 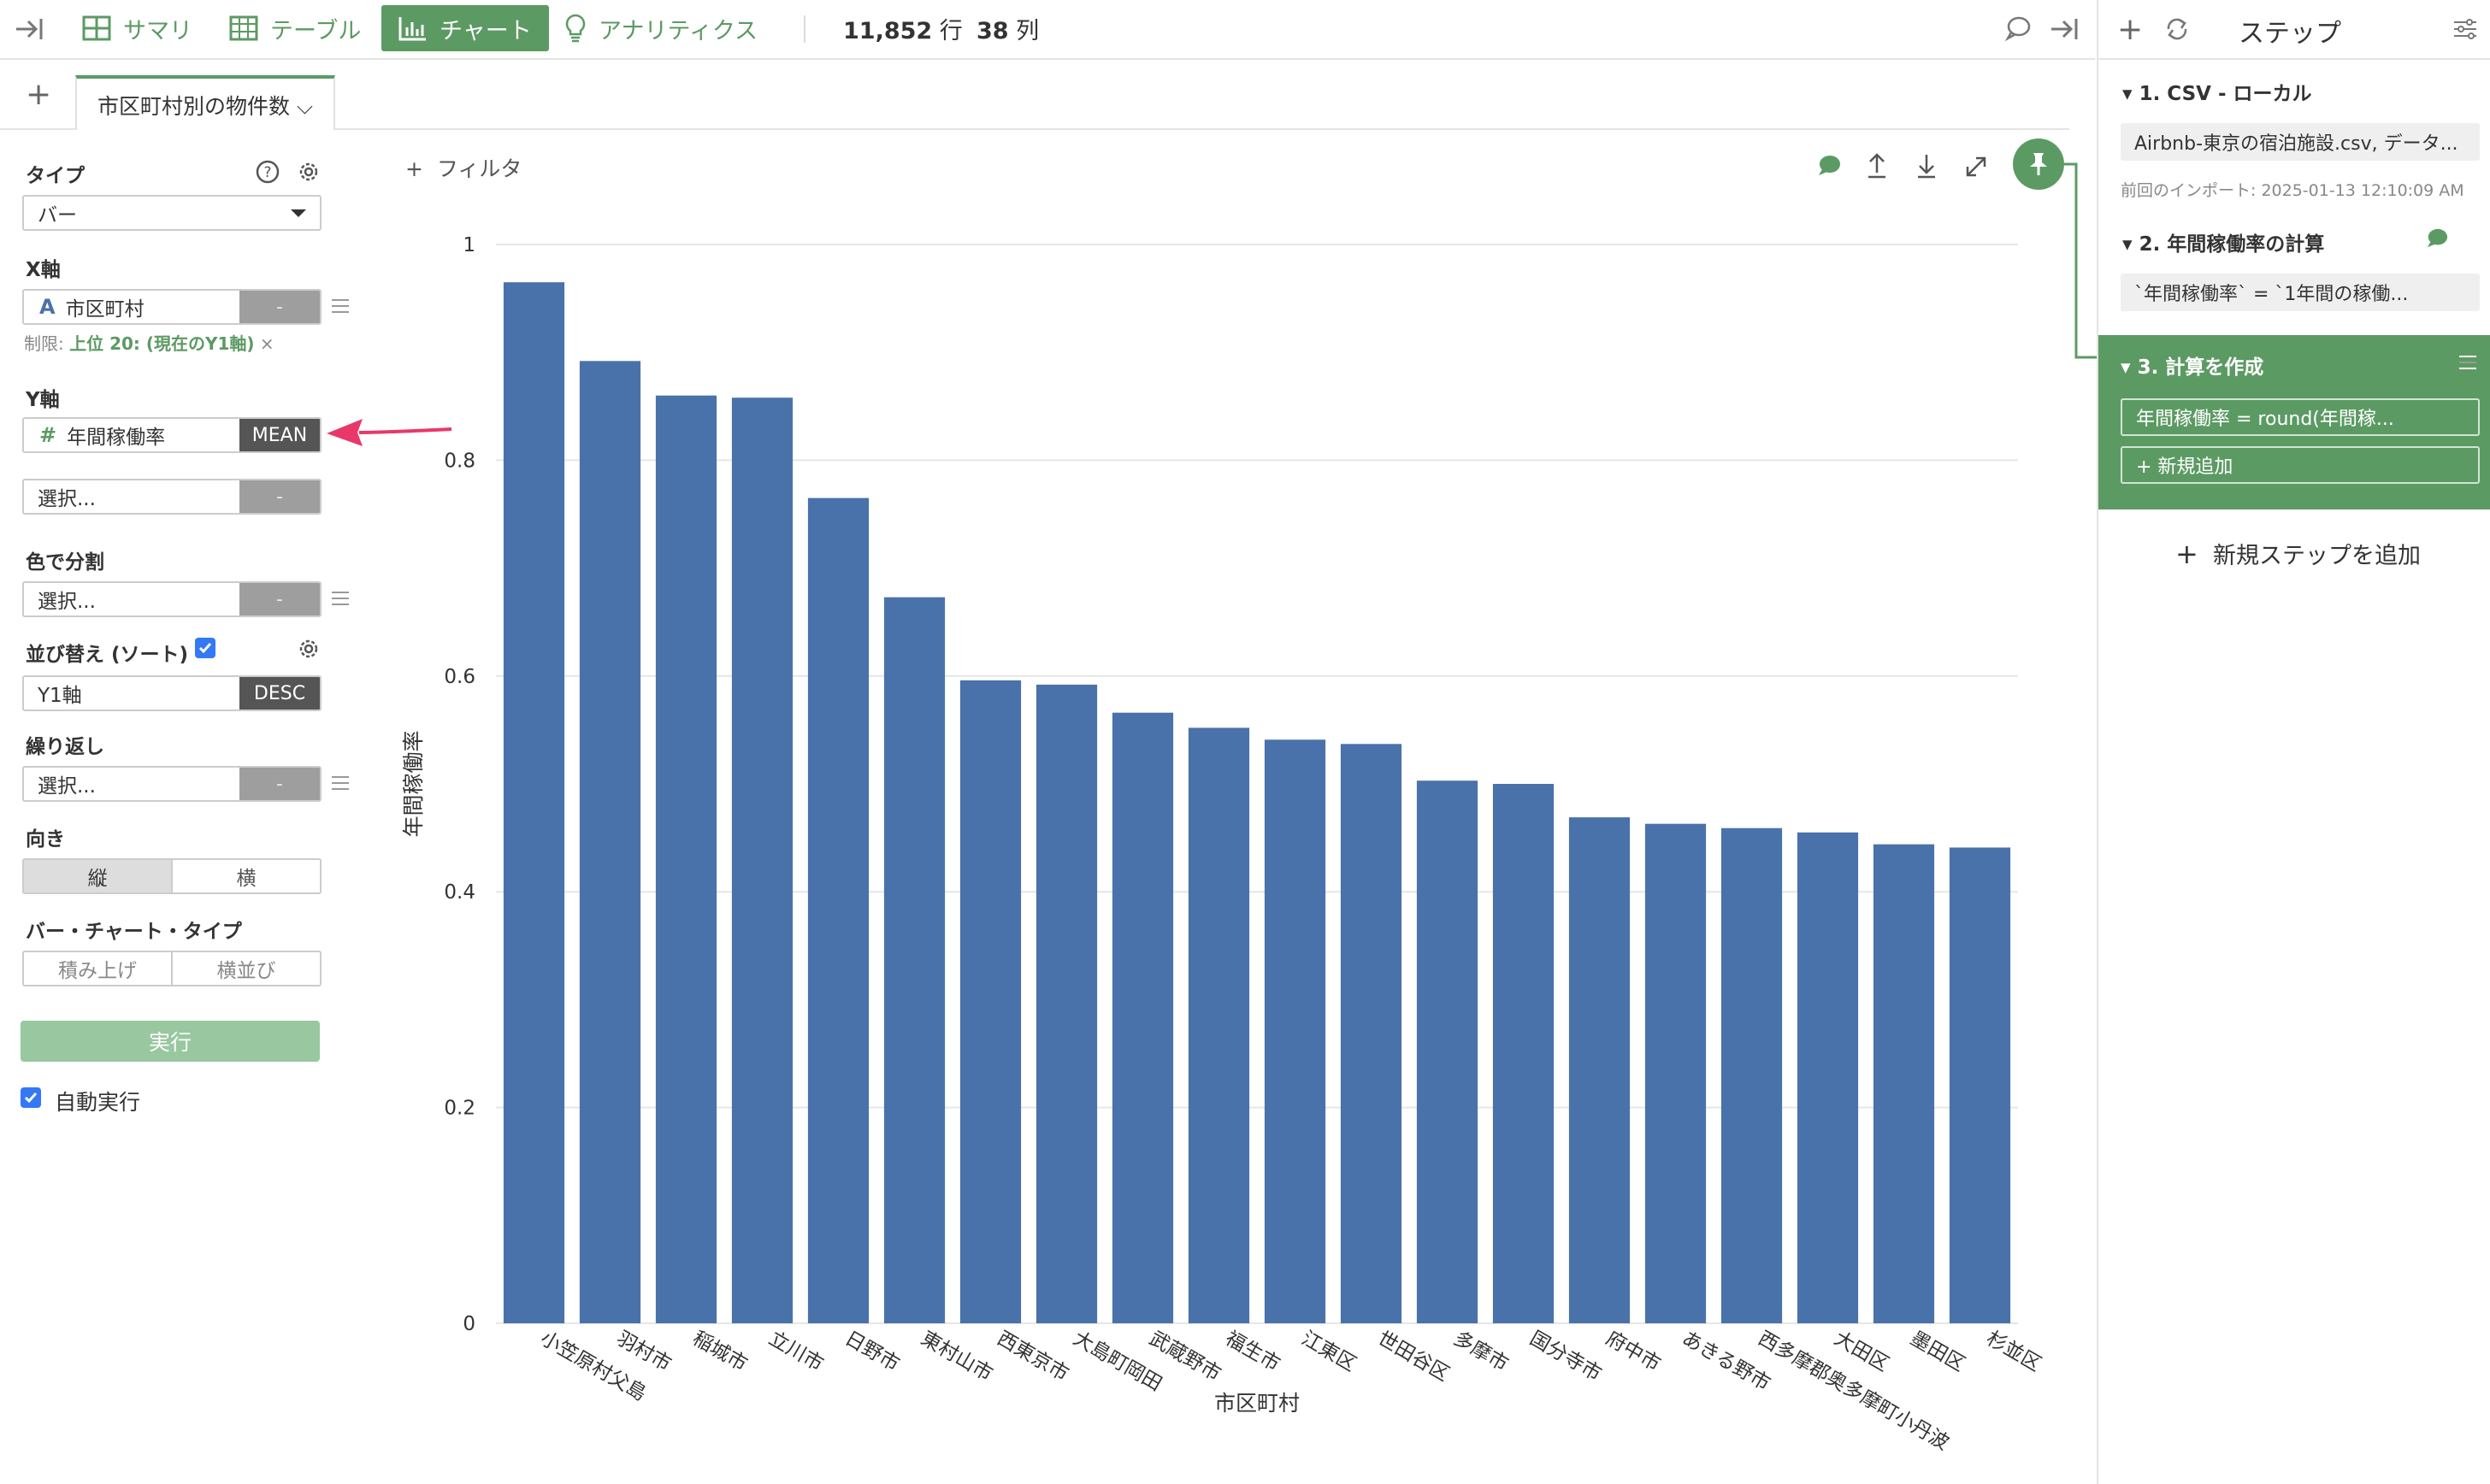 What do you see at coordinates (469, 1324) in the screenshot?
I see `y-tick-label: 0` at bounding box center [469, 1324].